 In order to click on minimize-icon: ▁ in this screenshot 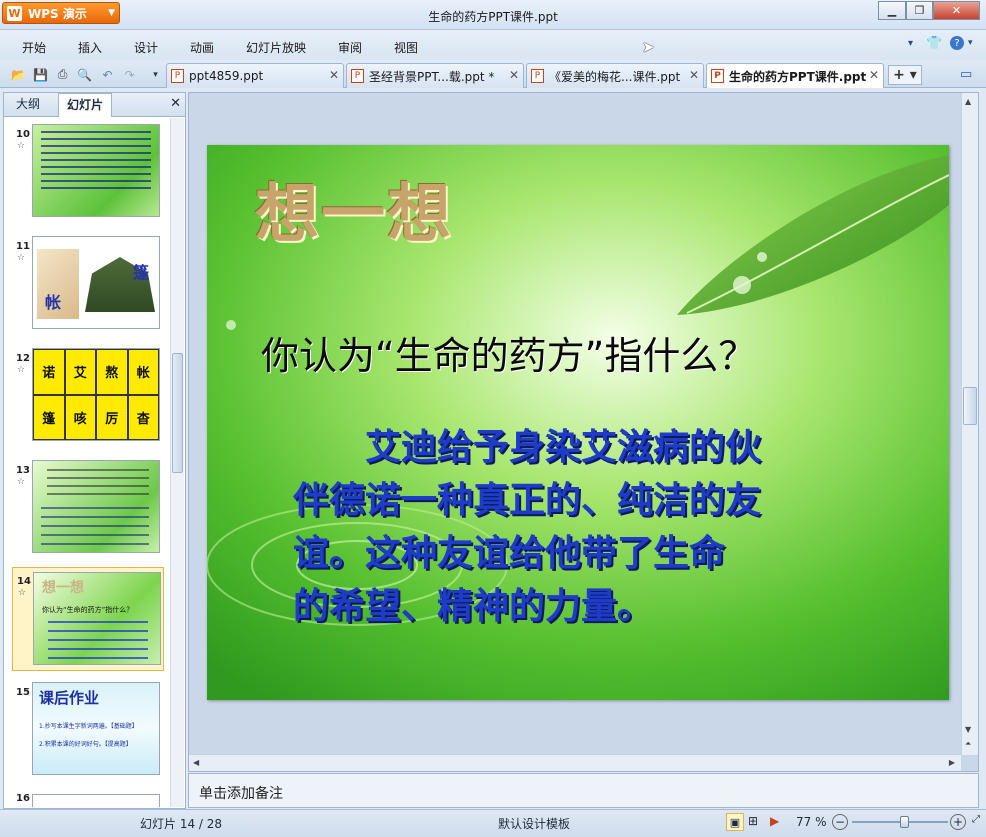, I will do `click(892, 10)`.